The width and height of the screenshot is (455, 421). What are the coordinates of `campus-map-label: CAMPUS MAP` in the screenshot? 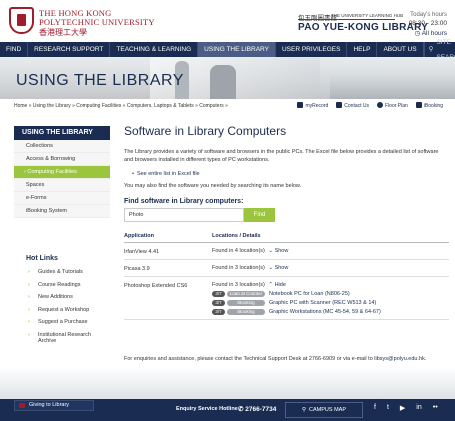 It's located at (328, 410).